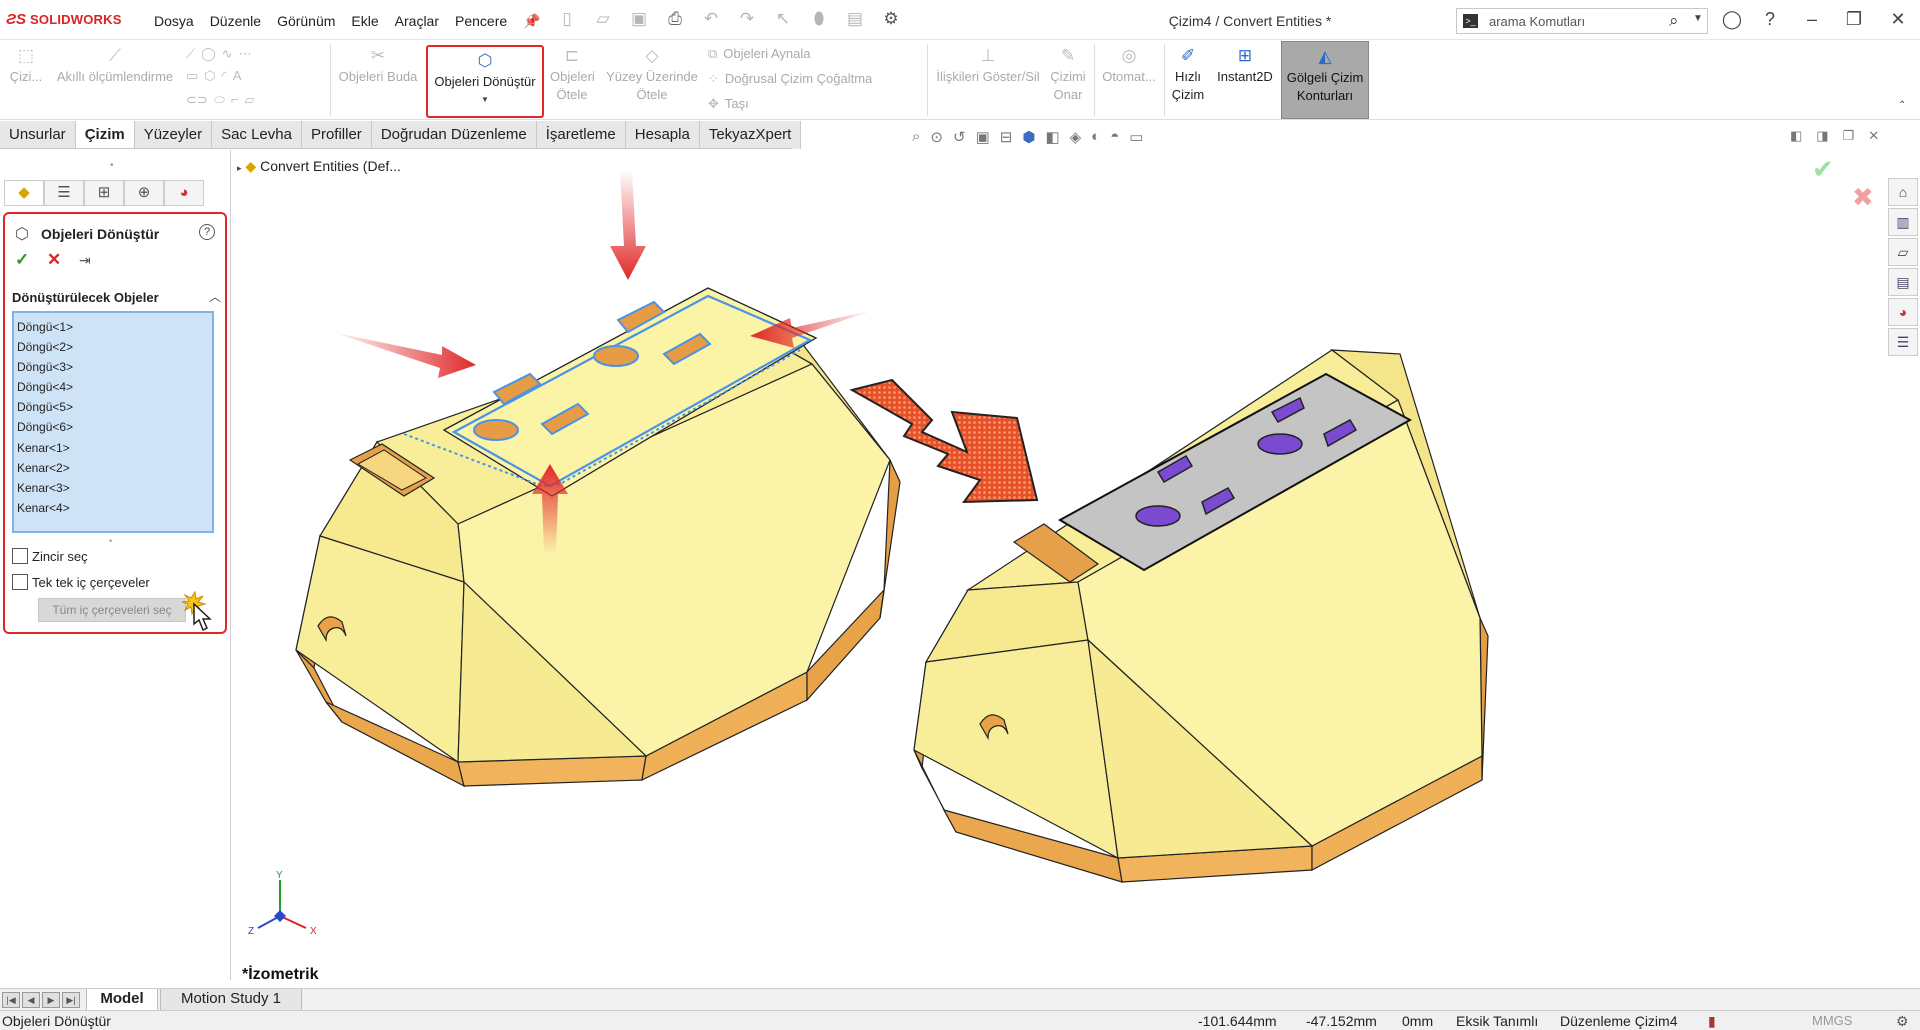  What do you see at coordinates (454, 135) in the screenshot?
I see `tab-direct-editing: Doğrudan Düzenleme` at bounding box center [454, 135].